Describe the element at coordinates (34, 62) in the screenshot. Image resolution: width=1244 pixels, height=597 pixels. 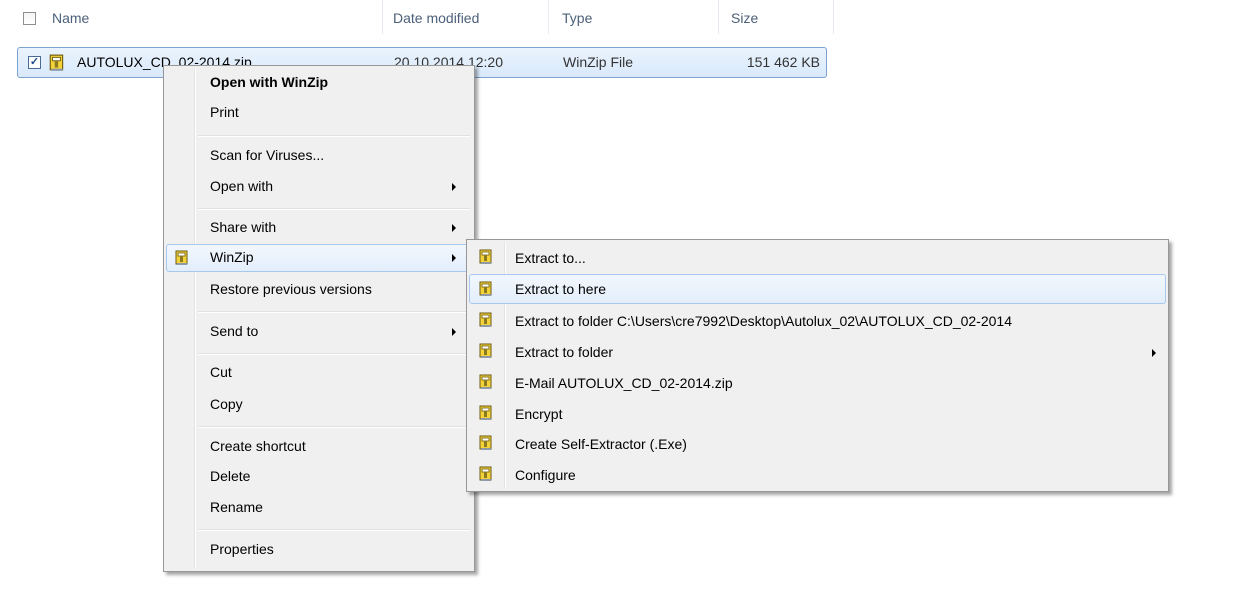
I see `file-checkbox: ✓` at that location.